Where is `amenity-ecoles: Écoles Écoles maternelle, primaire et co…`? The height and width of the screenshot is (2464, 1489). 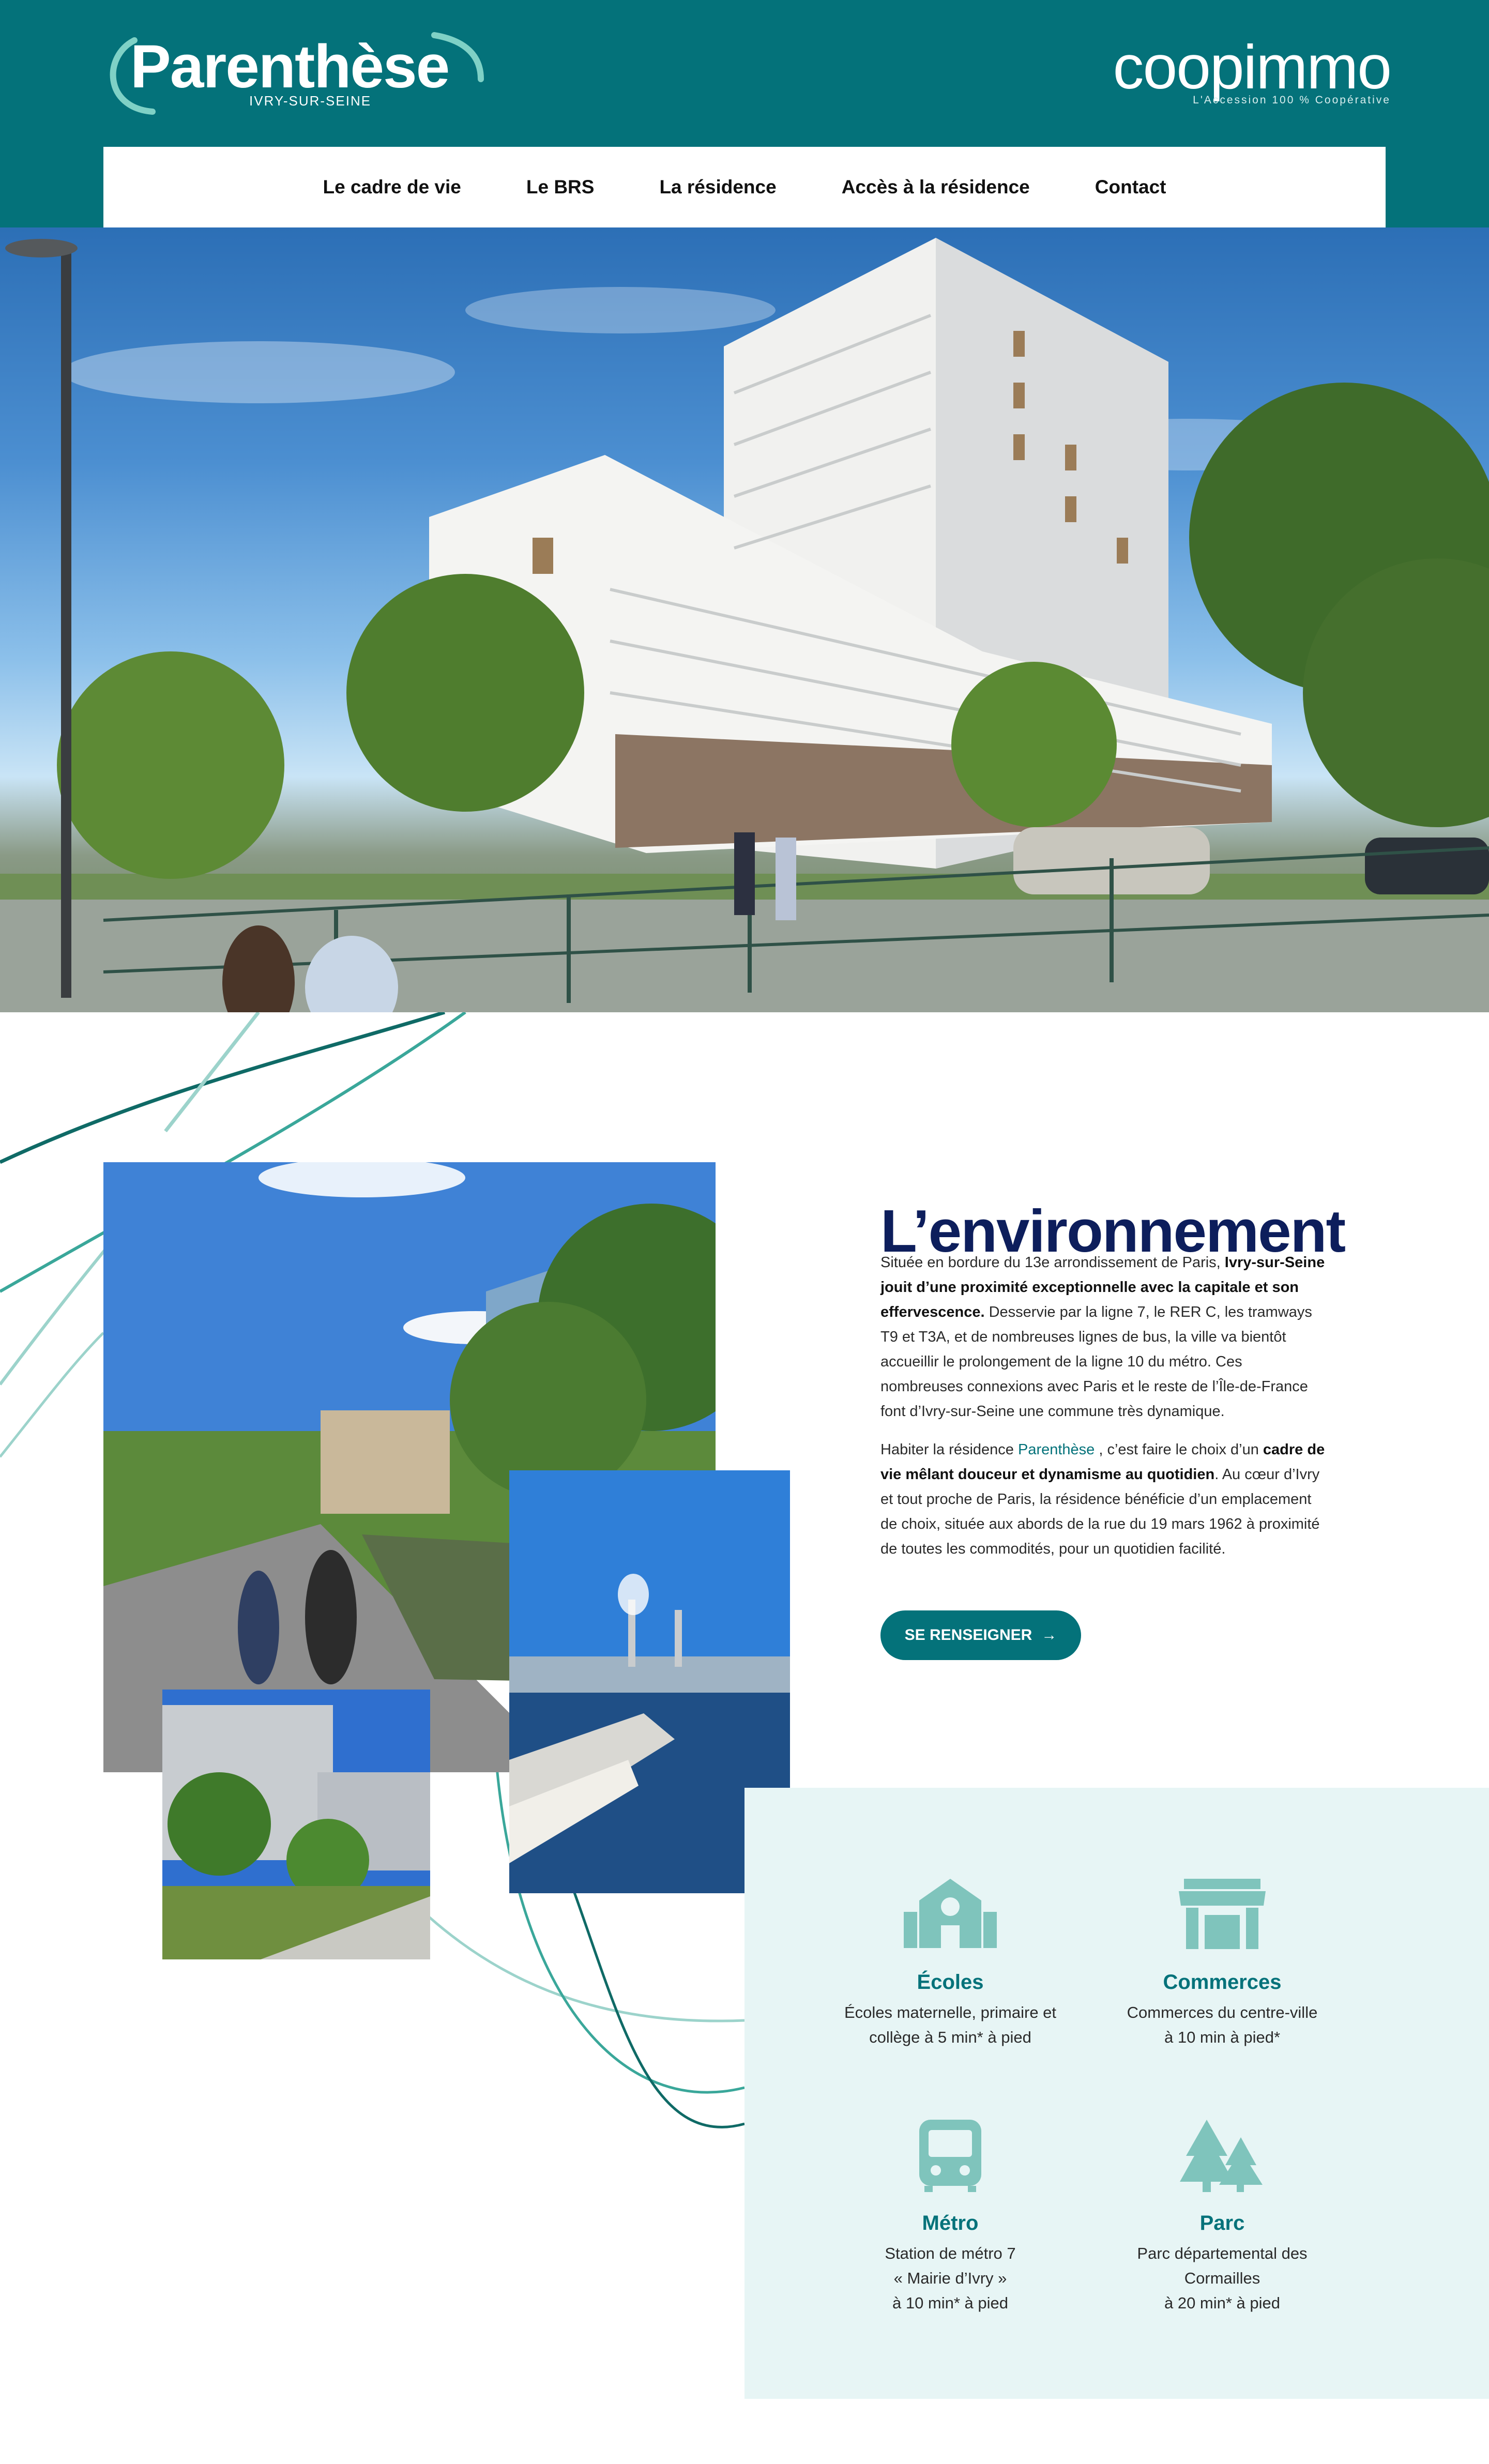 amenity-ecoles: Écoles Écoles maternelle, primaire et co… is located at coordinates (950, 1963).